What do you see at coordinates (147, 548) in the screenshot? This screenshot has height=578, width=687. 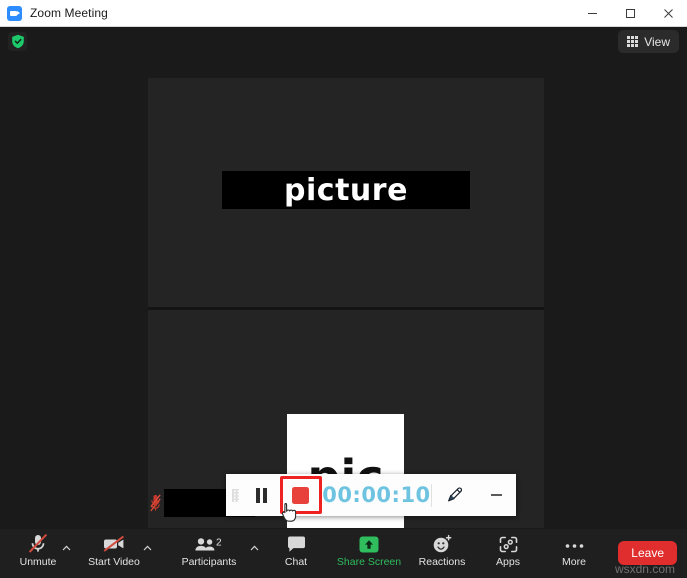 I see `chevron-up-icon-video` at bounding box center [147, 548].